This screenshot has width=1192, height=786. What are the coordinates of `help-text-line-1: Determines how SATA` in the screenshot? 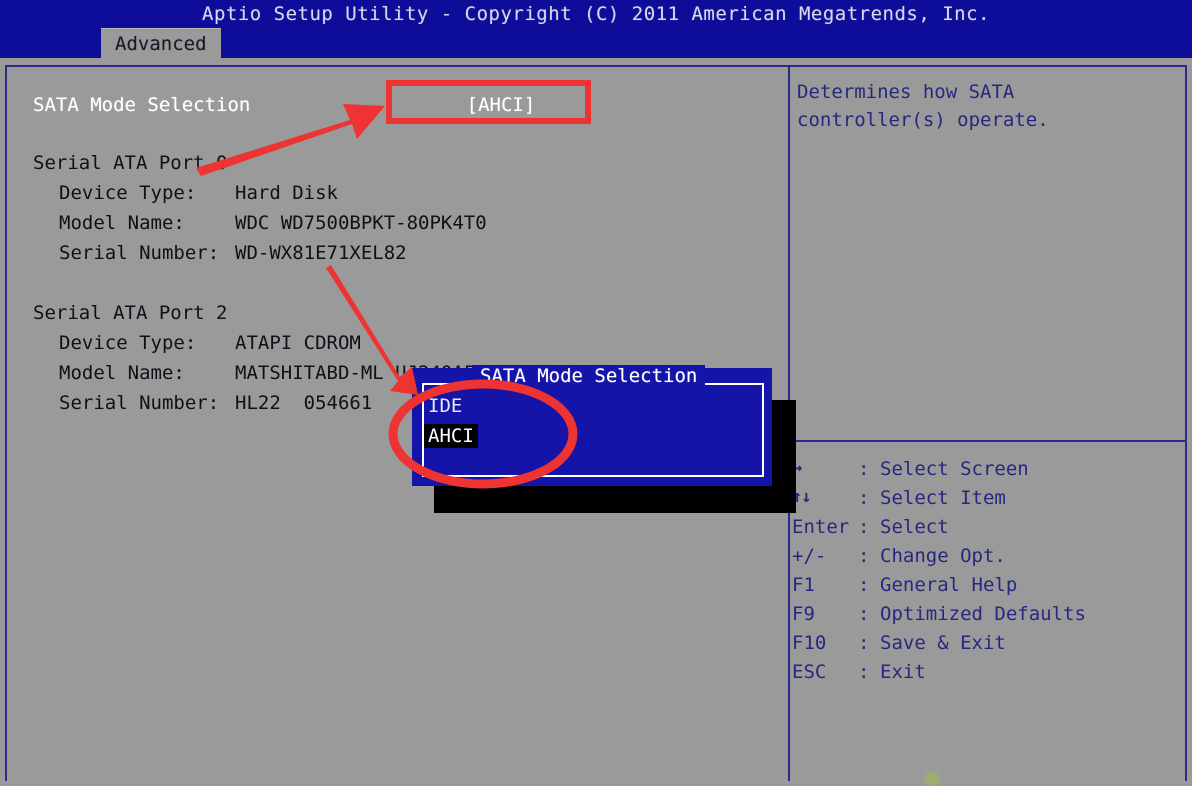 It's located at (906, 92).